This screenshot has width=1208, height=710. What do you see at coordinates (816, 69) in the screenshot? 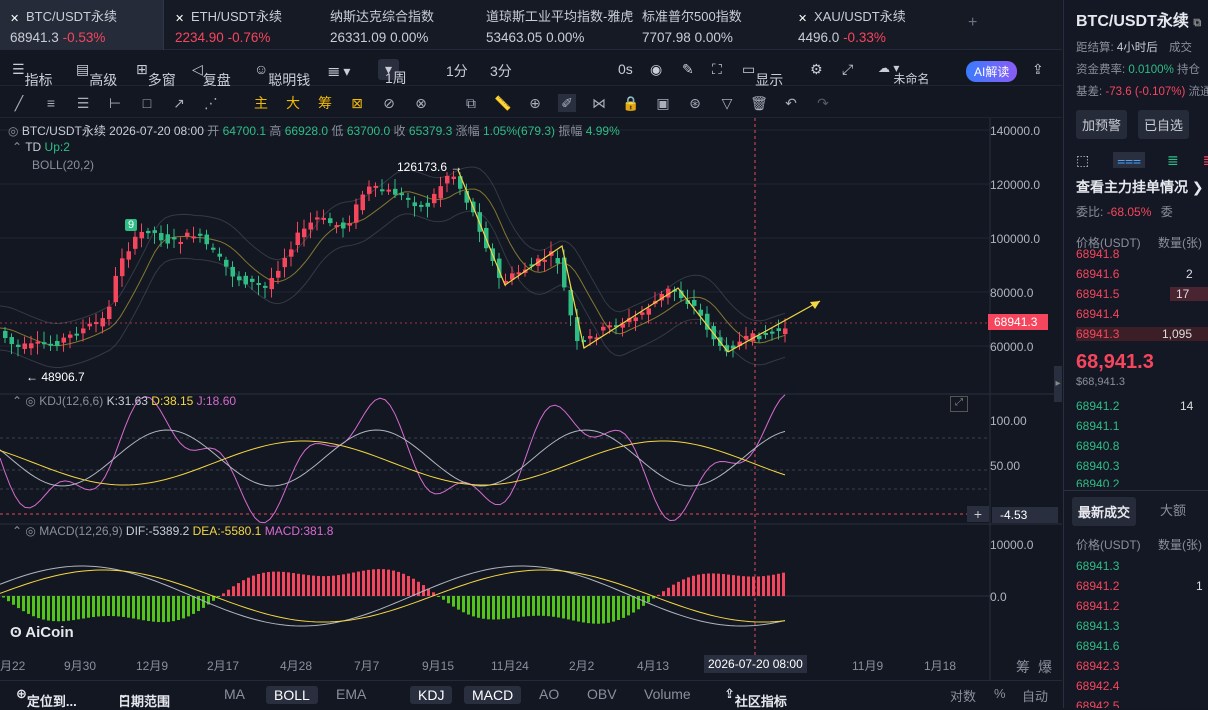
I see `settings-icon: ⚙` at bounding box center [816, 69].